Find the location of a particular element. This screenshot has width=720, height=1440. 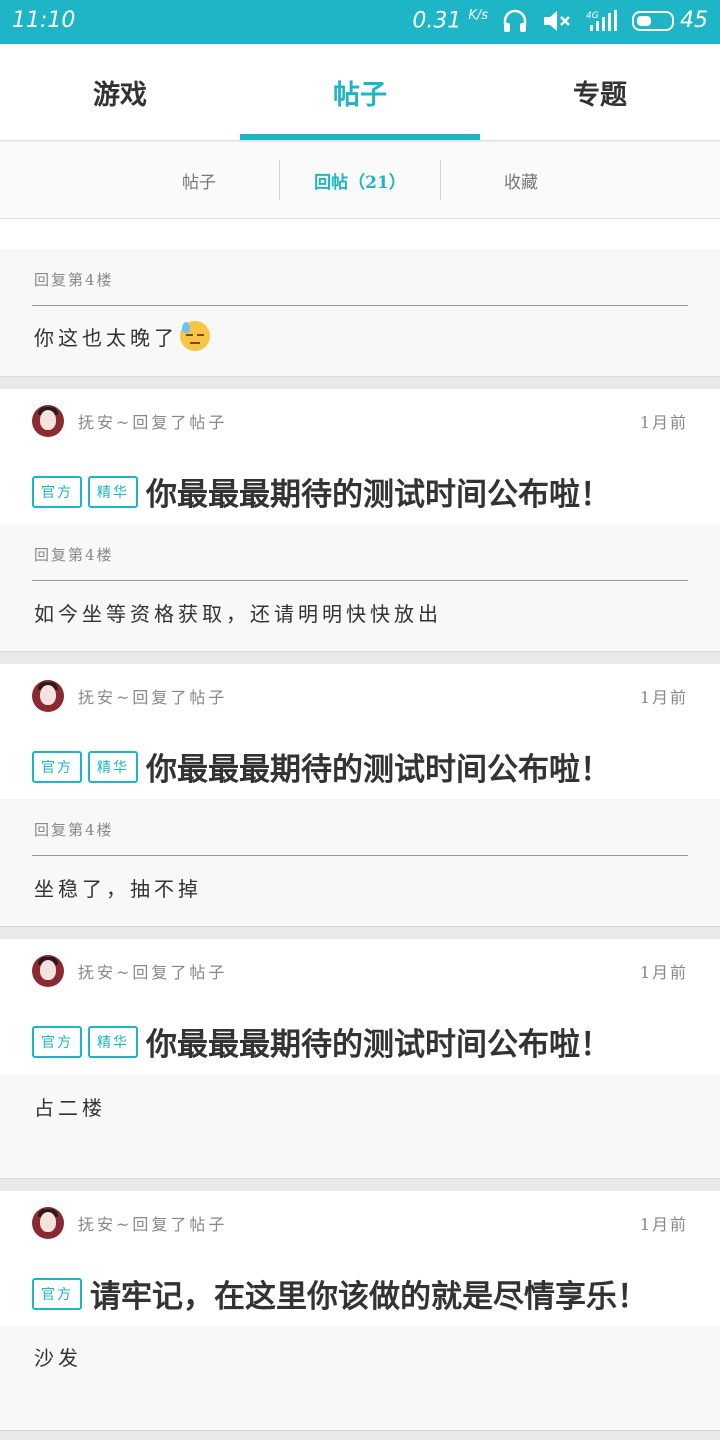

reply-text: 占二楼 is located at coordinates (70, 1108).